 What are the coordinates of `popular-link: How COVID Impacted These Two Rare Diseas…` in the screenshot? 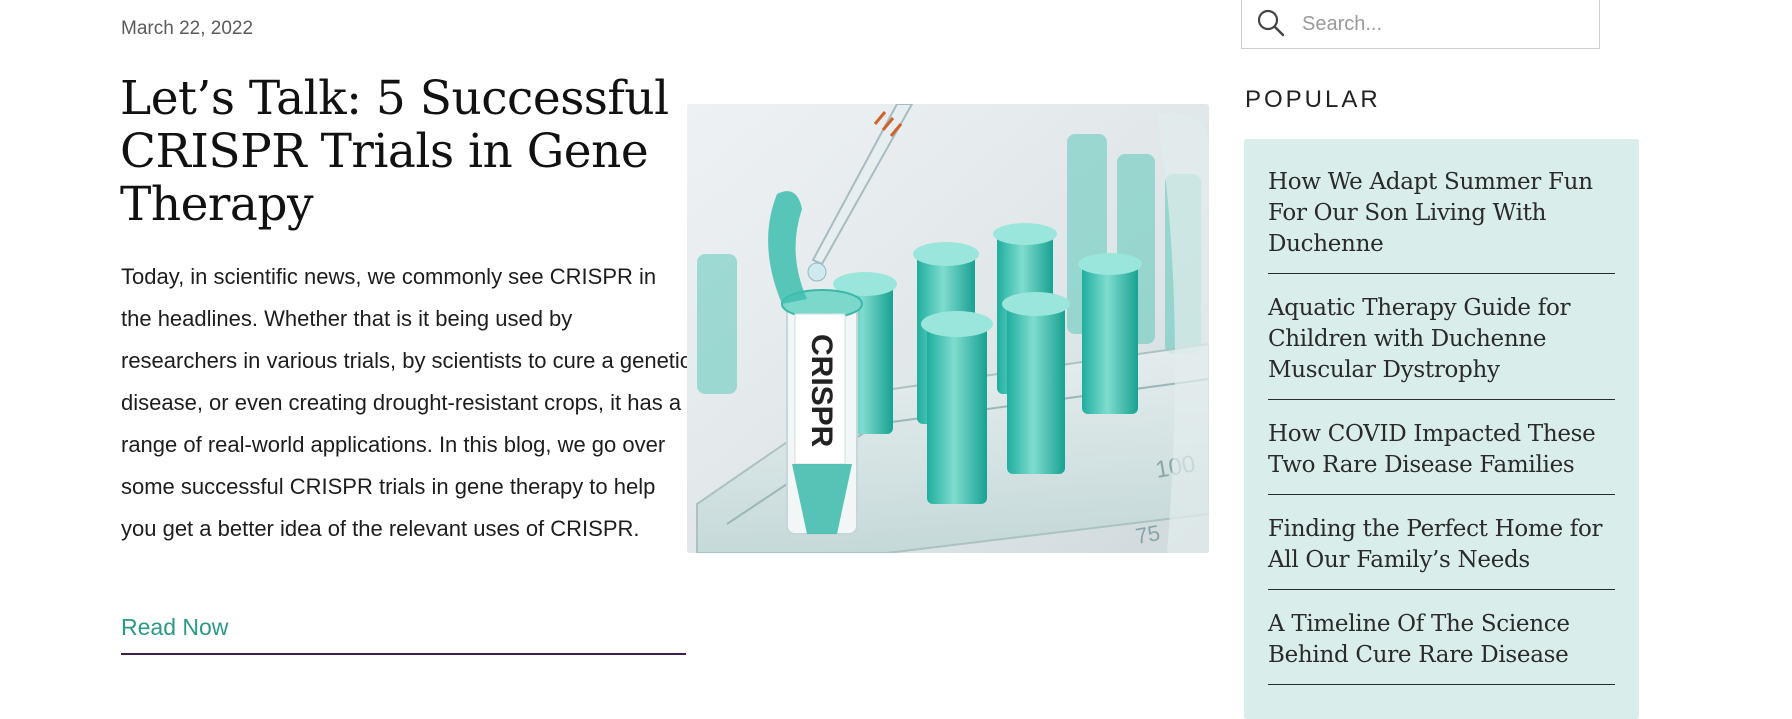 It's located at (1441, 450).